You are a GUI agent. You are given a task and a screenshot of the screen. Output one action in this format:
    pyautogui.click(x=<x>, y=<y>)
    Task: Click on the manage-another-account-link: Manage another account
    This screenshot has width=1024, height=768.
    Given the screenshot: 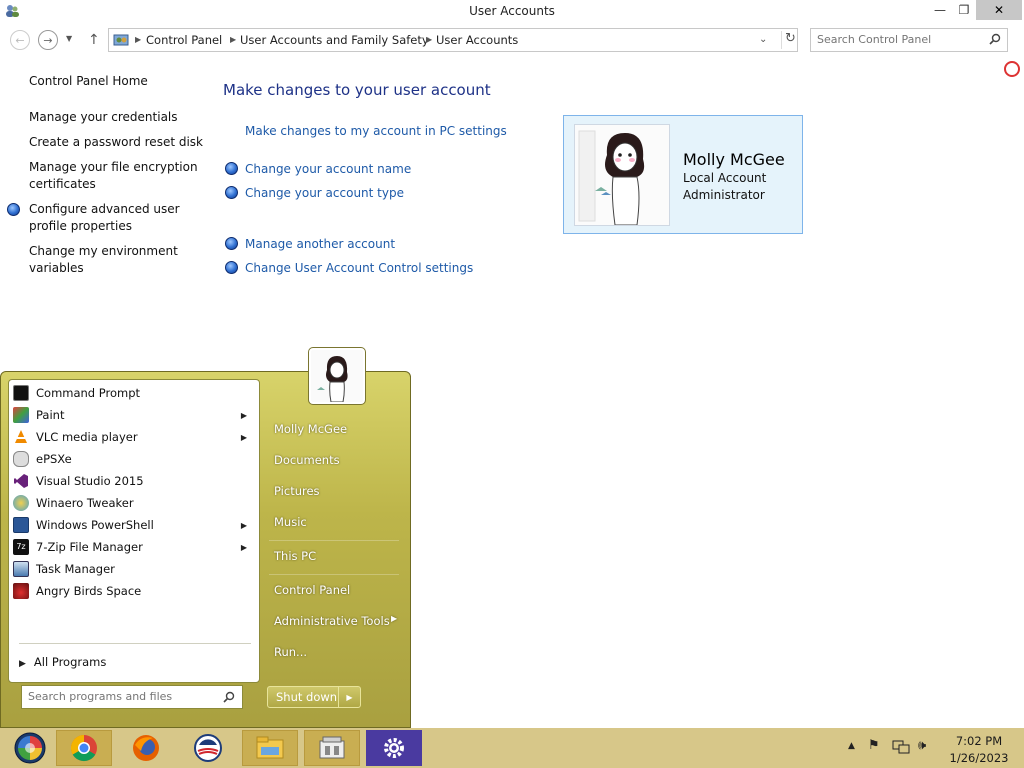 What is the action you would take?
    pyautogui.click(x=320, y=244)
    